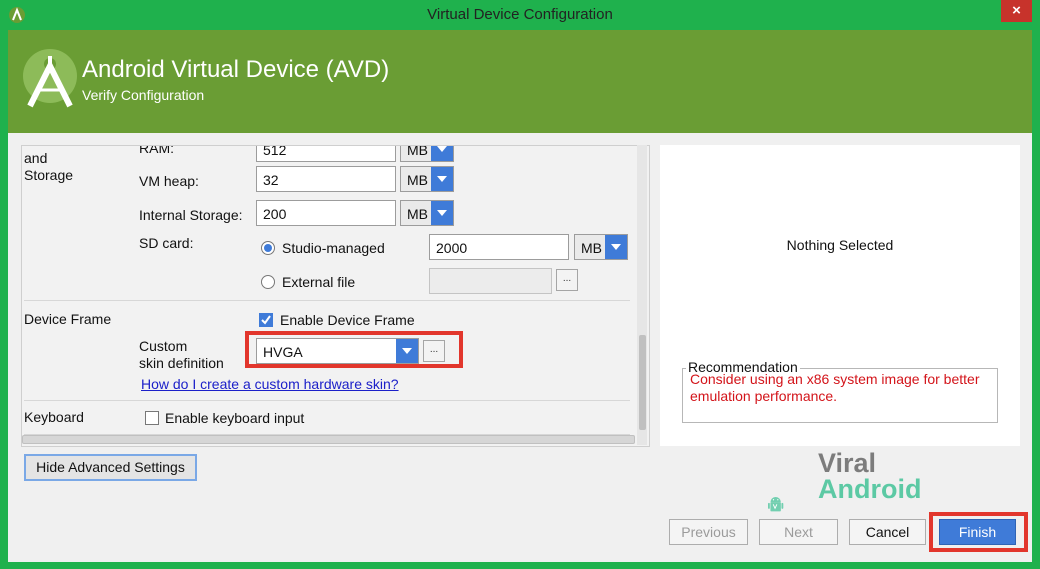 The height and width of the screenshot is (569, 1040). What do you see at coordinates (235, 418) in the screenshot?
I see `enable-keyboard-label: Enable keyboard input` at bounding box center [235, 418].